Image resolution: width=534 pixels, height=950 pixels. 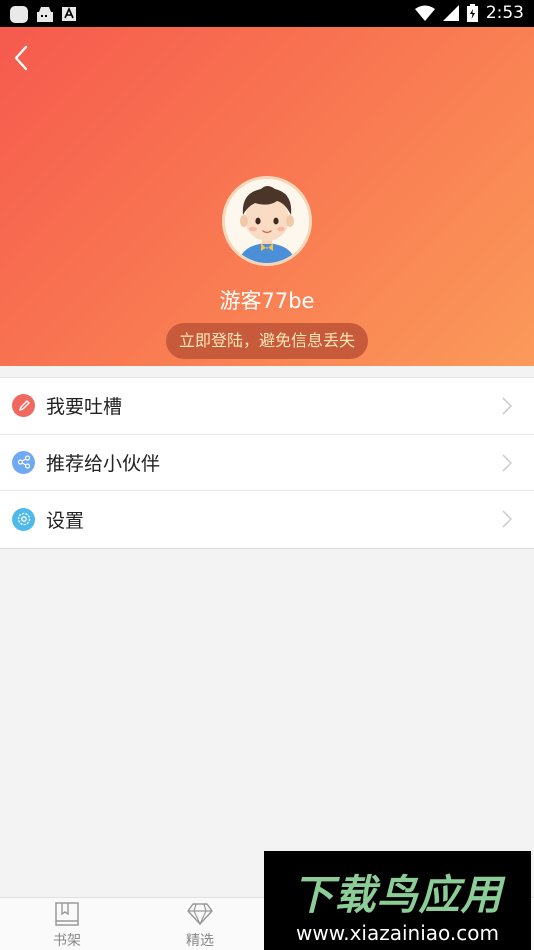 I want to click on status-bar-system: 2:53, so click(x=469, y=13).